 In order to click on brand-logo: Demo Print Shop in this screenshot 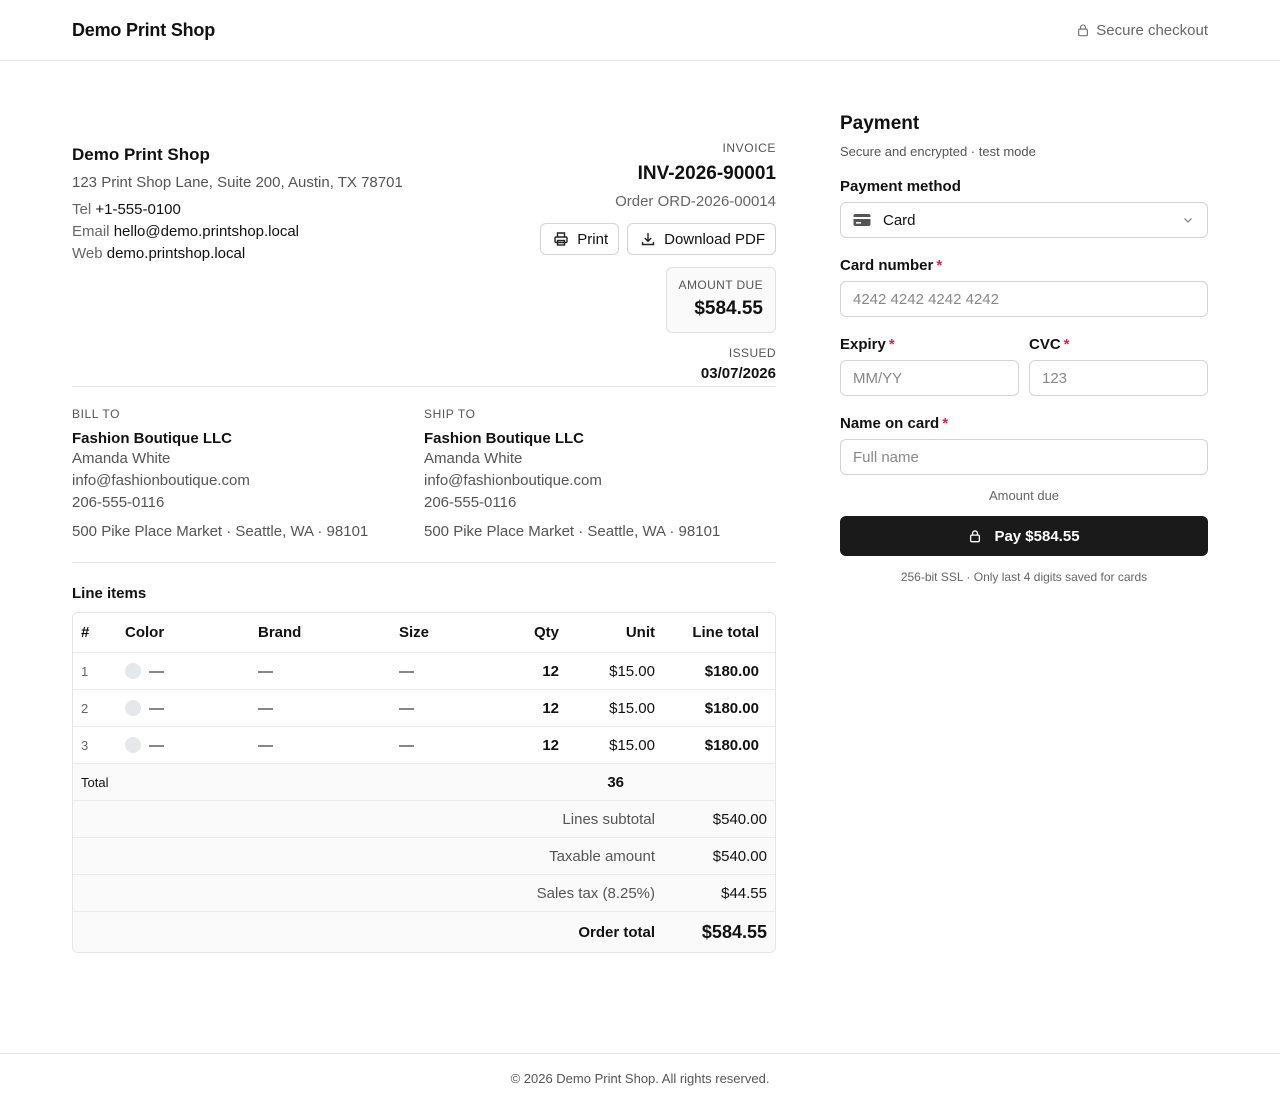, I will do `click(143, 30)`.